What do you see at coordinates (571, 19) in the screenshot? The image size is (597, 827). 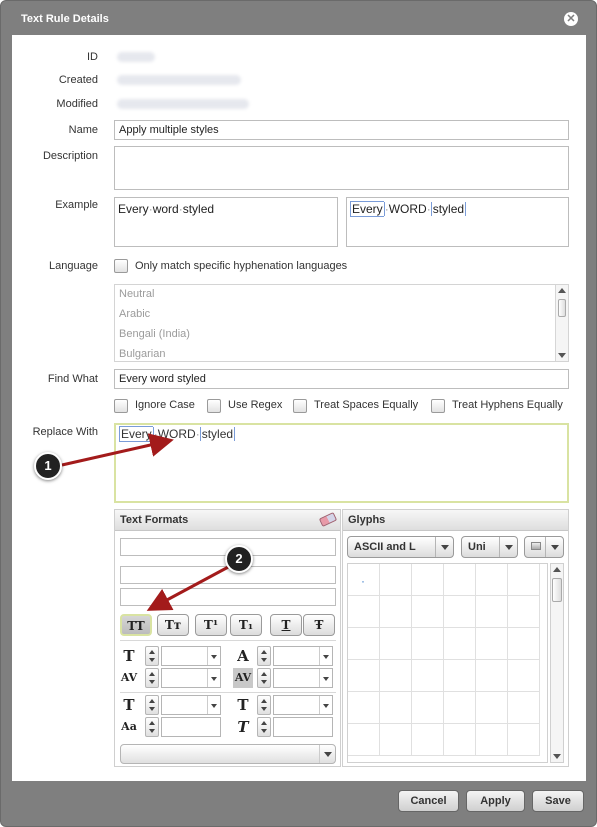 I see `close-icon: ✕` at bounding box center [571, 19].